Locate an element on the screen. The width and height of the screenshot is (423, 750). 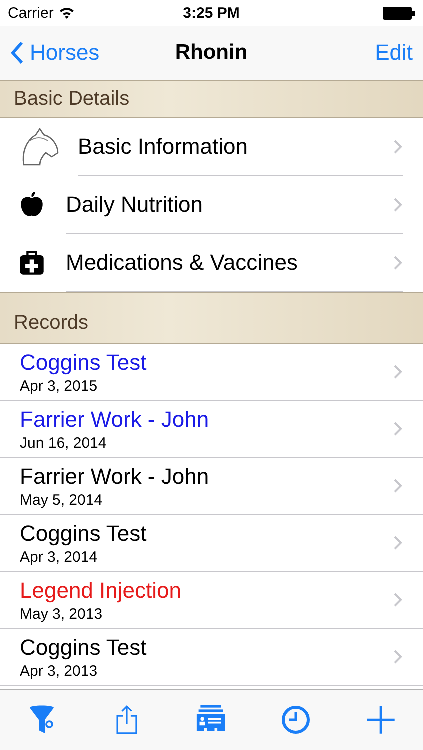
status-time: 3:25 PM is located at coordinates (211, 13).